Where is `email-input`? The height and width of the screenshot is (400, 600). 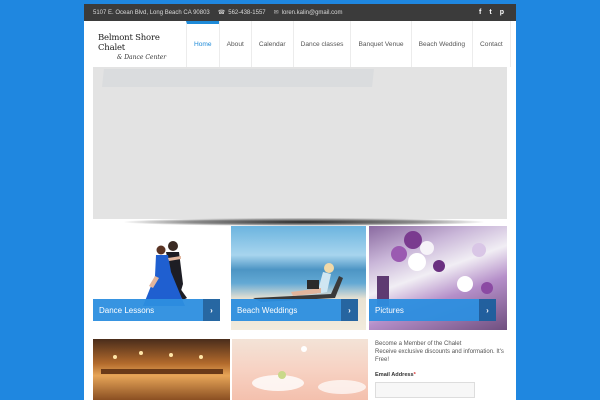
email-input is located at coordinates (425, 390).